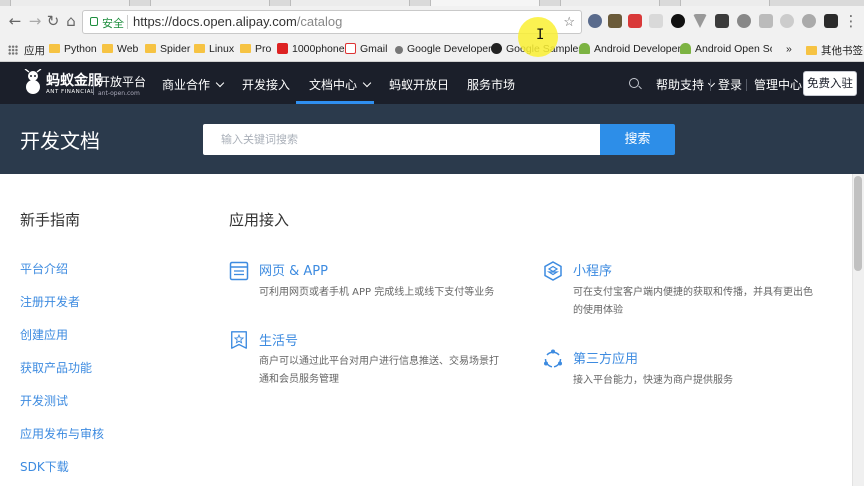 The image size is (864, 486). What do you see at coordinates (73, 49) in the screenshot?
I see `bookmark-python: Python` at bounding box center [73, 49].